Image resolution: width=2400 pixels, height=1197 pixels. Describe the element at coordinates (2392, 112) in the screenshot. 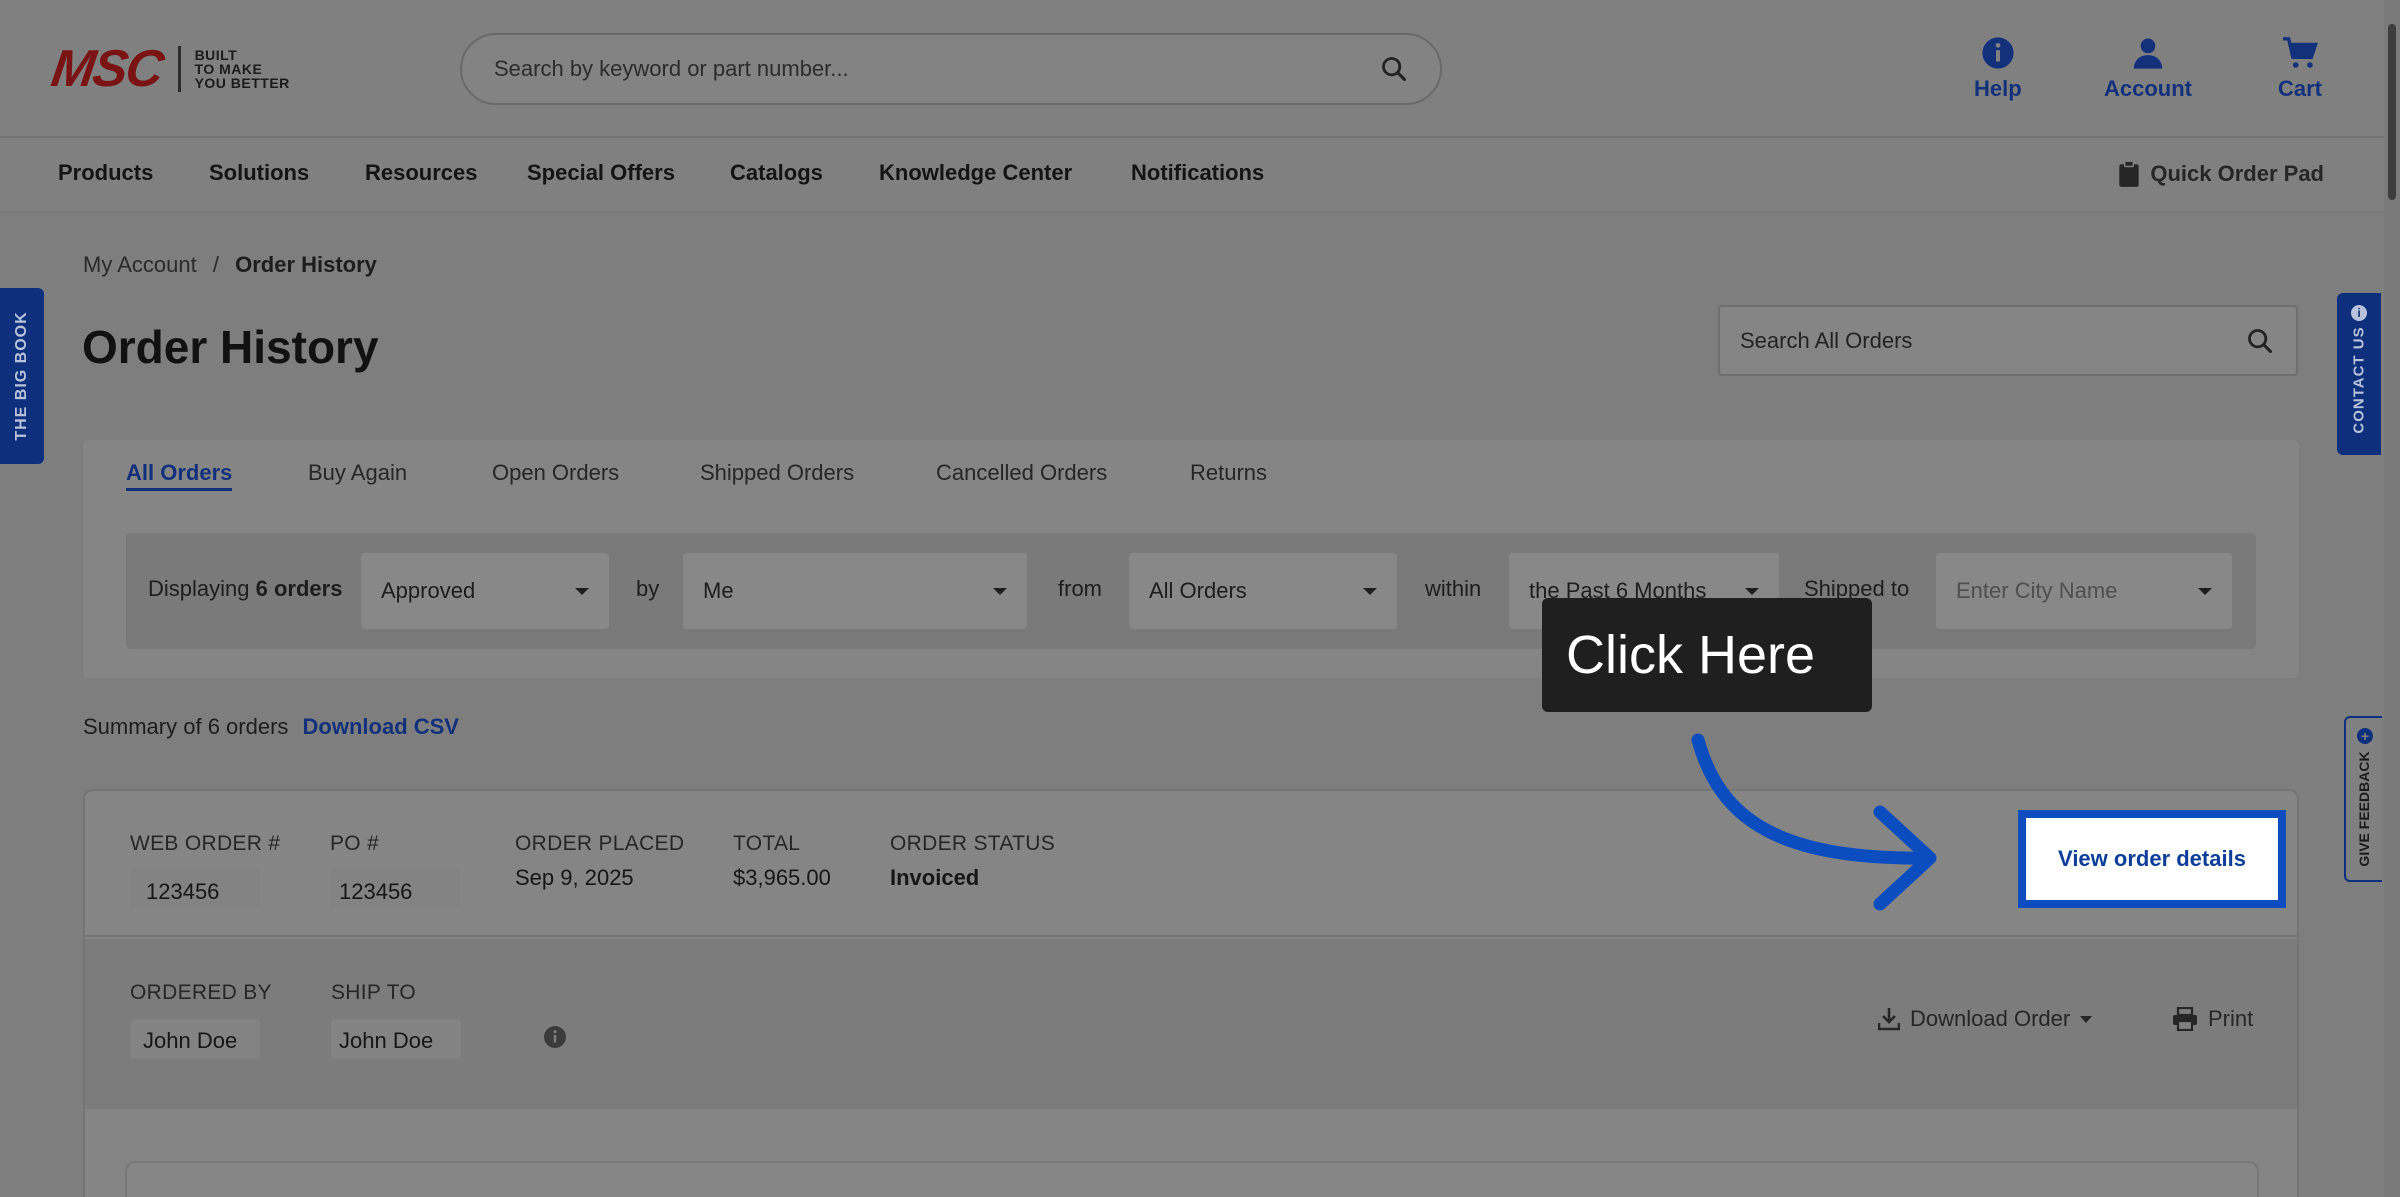

I see `scrollbar-thumb` at that location.